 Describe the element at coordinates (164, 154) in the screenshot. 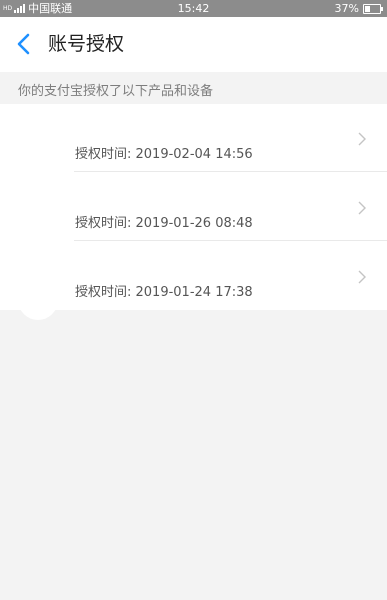

I see `authorization-time: 授权时间: 2019-02-04 14:56` at that location.